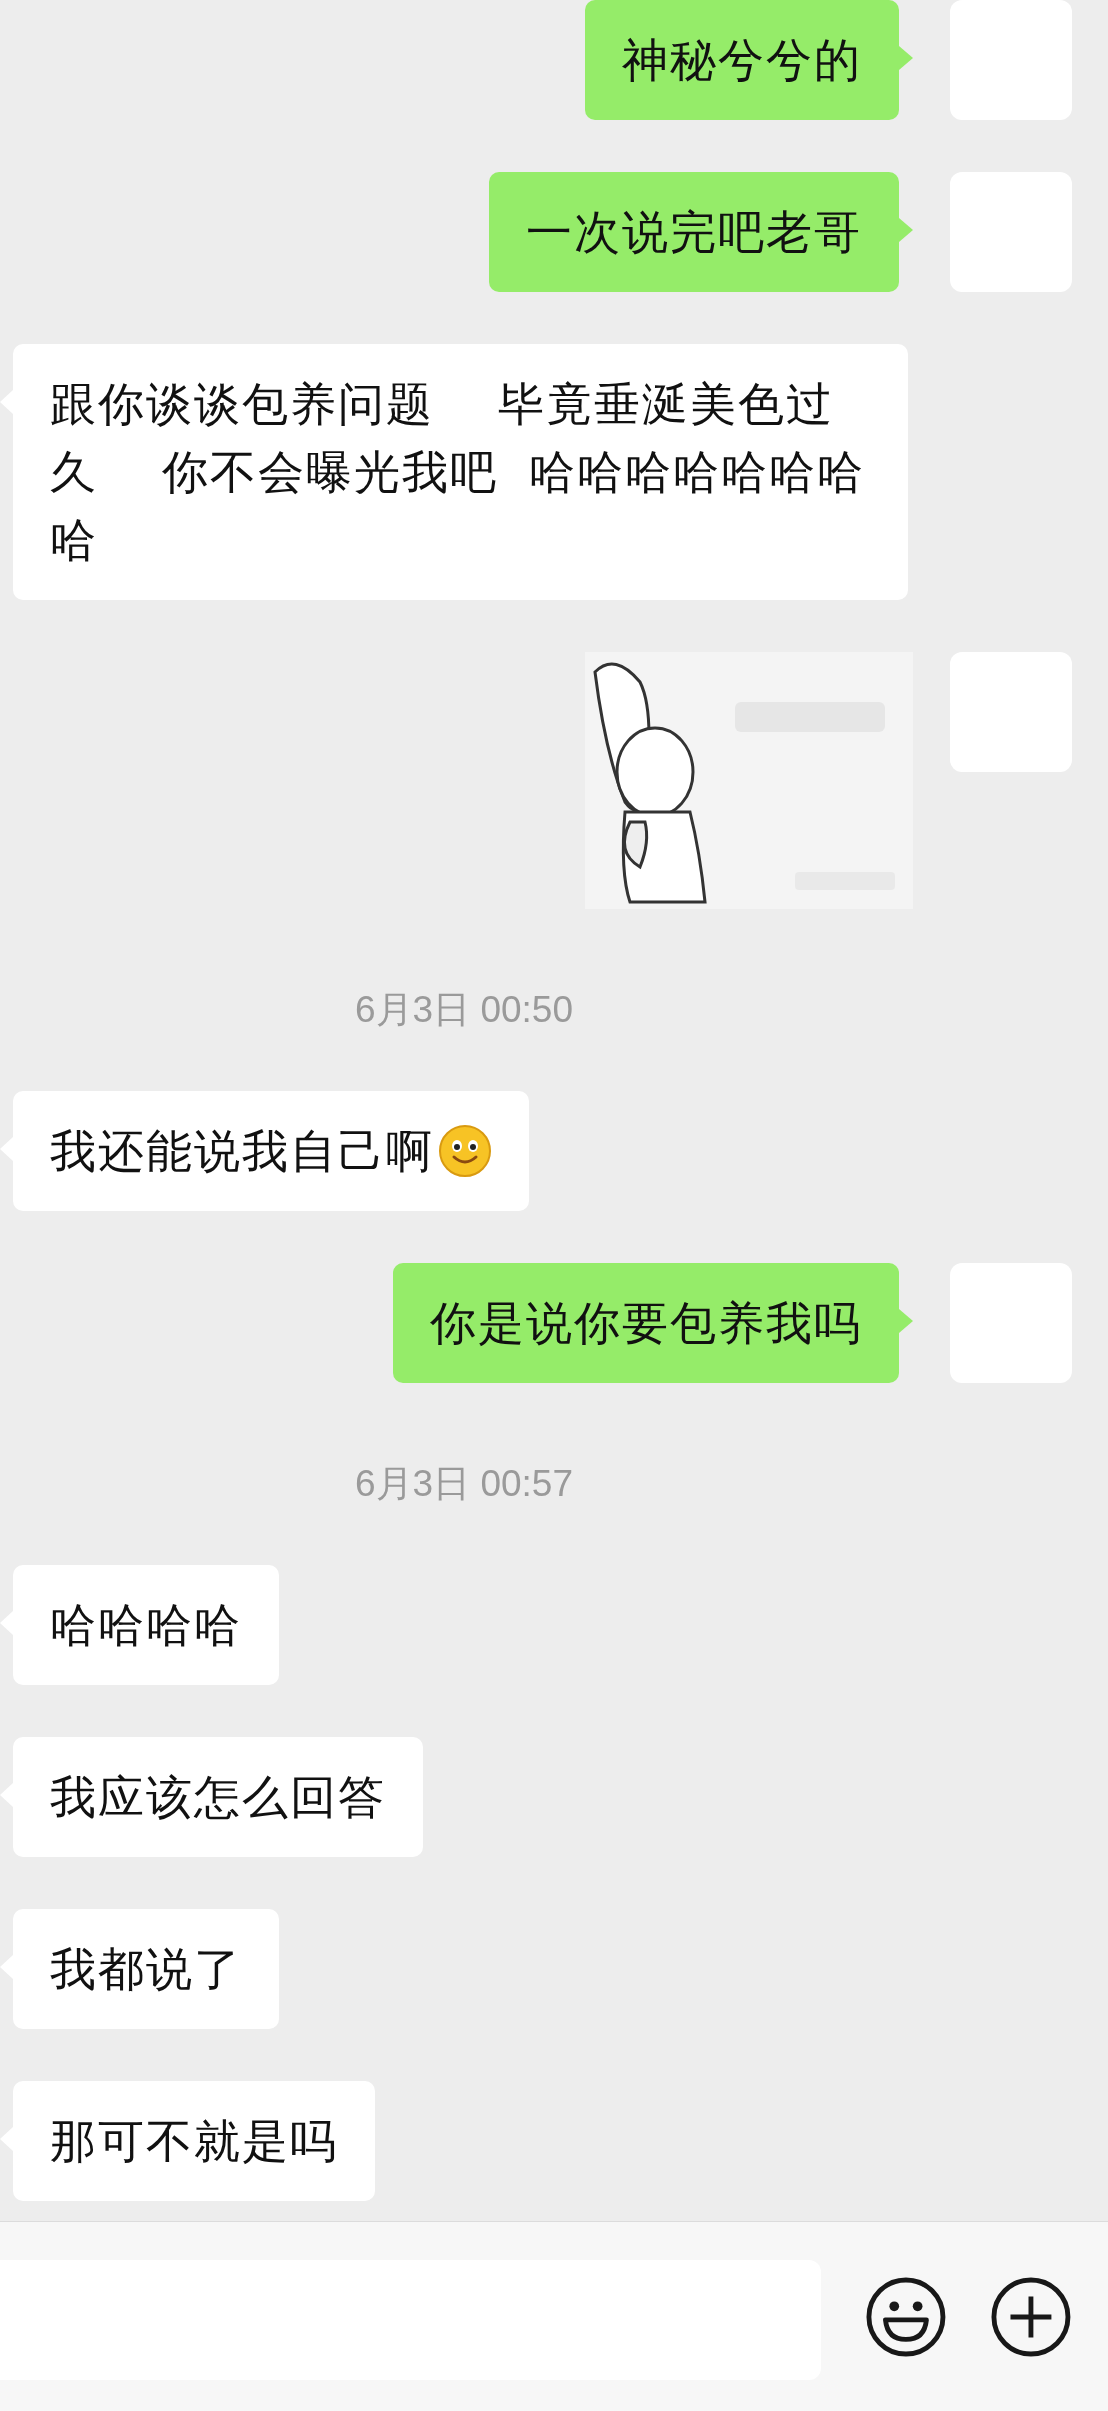 The width and height of the screenshot is (1108, 2411). I want to click on message-text: 一次说完吧老哥, so click(694, 232).